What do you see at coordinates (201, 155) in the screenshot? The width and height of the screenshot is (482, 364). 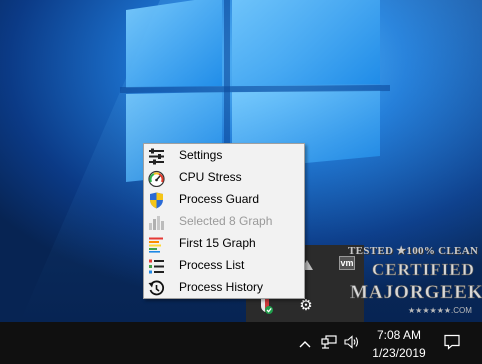 I see `menu-item-label: Settings` at bounding box center [201, 155].